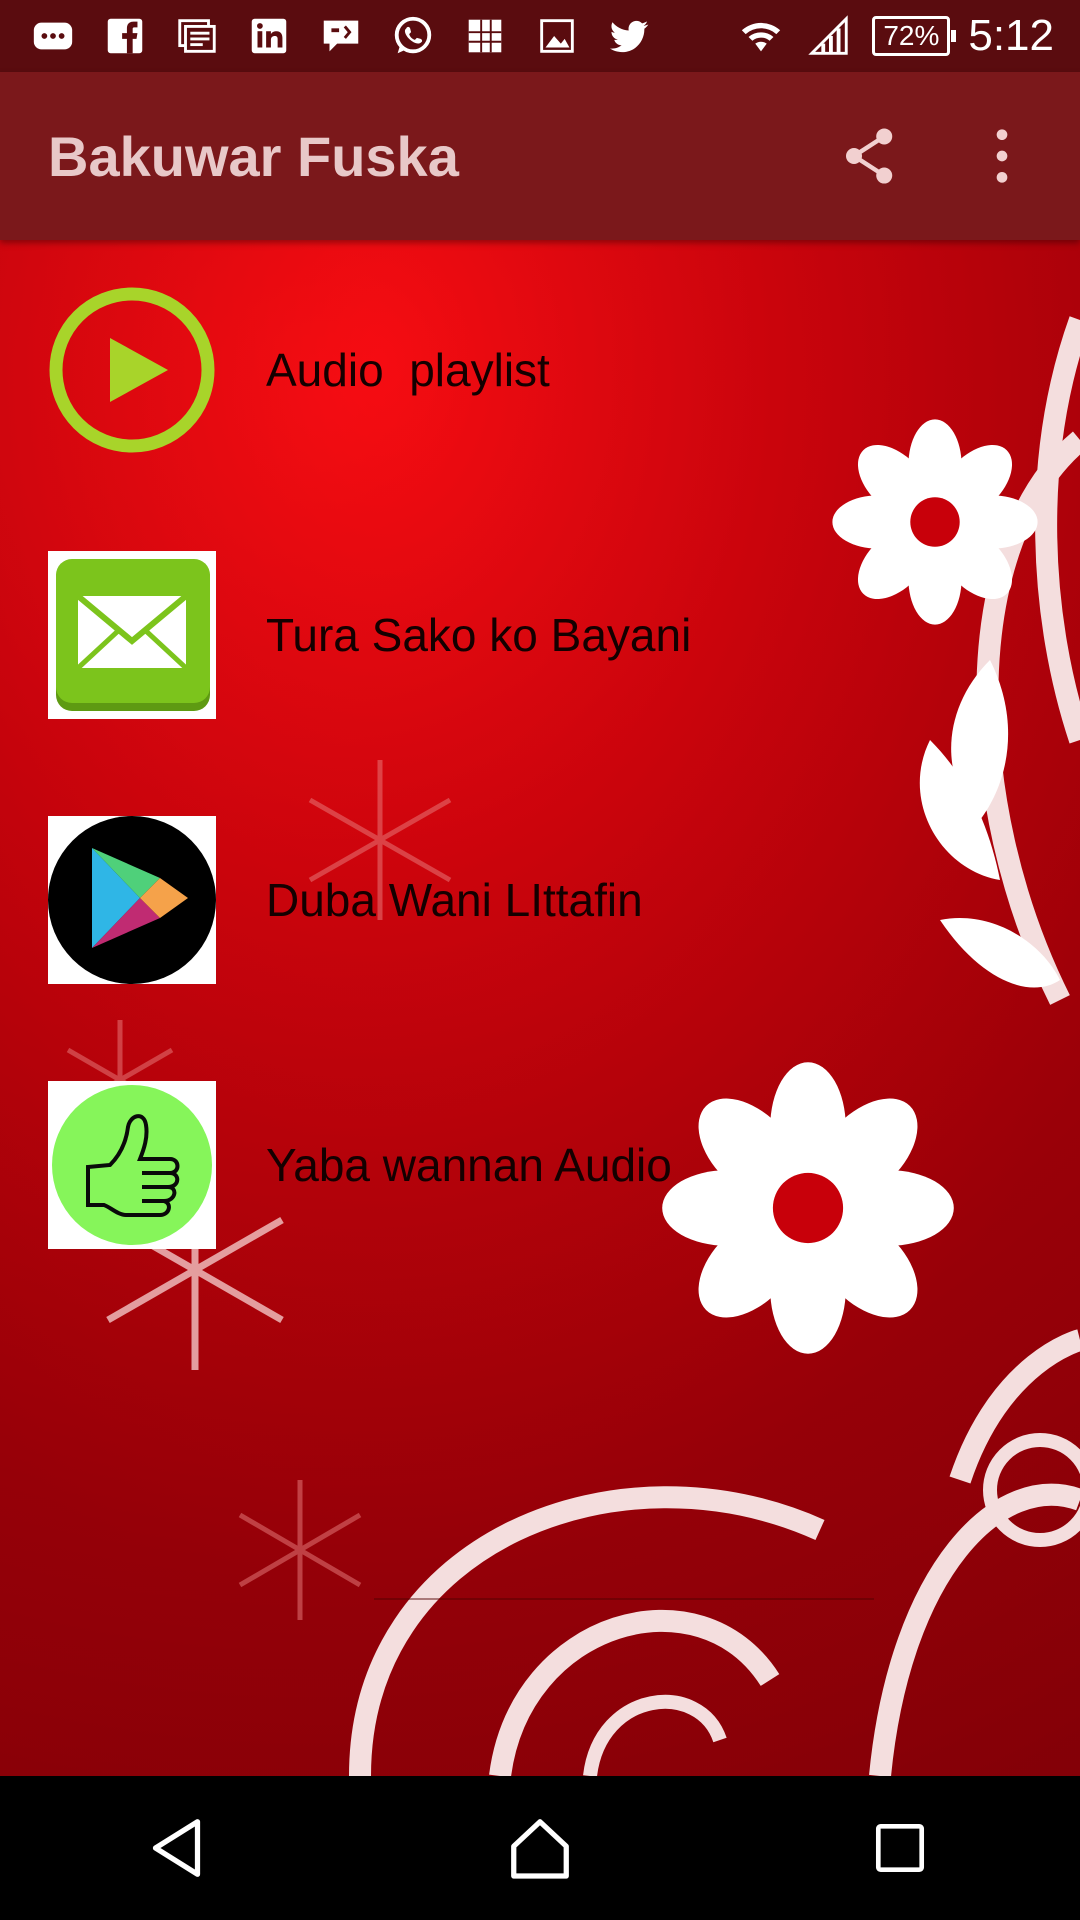 This screenshot has width=1080, height=1920. I want to click on back-icon, so click(180, 1848).